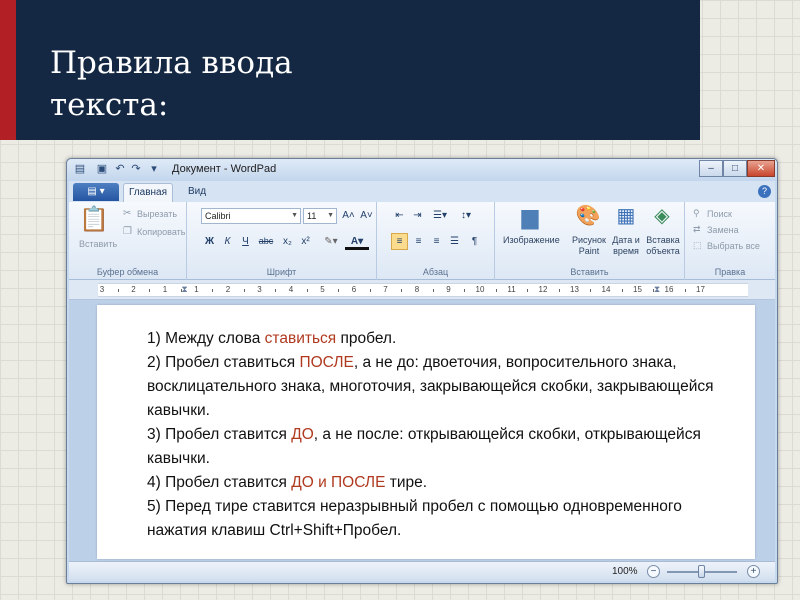  I want to click on justify-icon: ☰, so click(454, 241).